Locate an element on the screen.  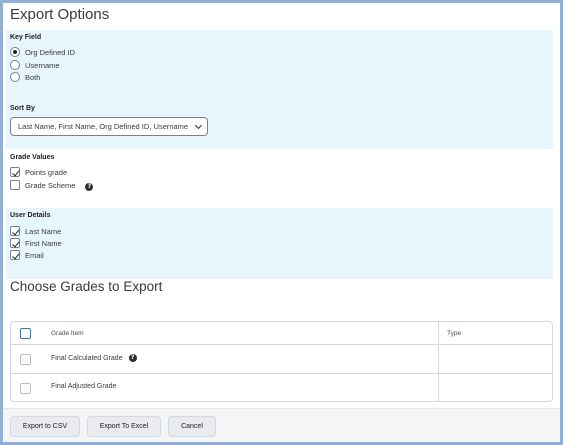
table-row: Final Calculated Grade ? is located at coordinates (281, 359).